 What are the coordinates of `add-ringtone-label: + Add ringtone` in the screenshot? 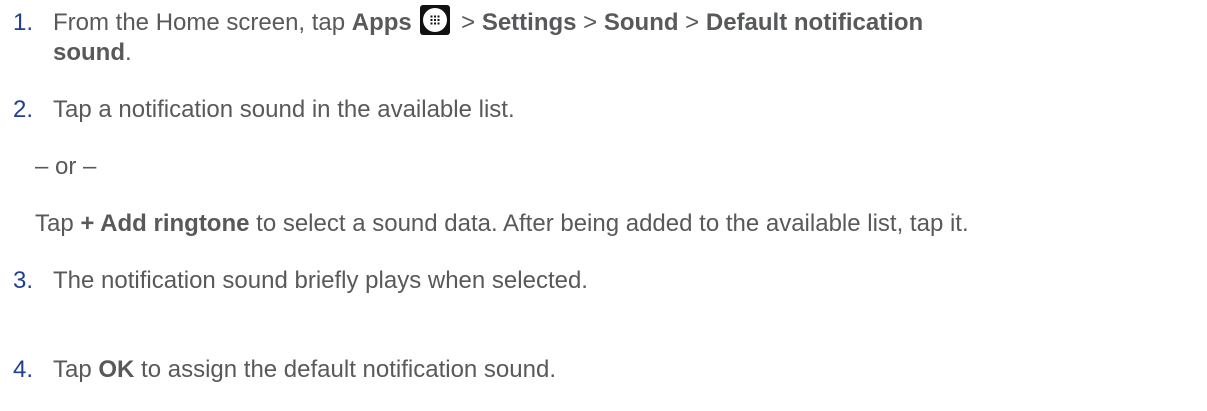 It's located at (165, 223).